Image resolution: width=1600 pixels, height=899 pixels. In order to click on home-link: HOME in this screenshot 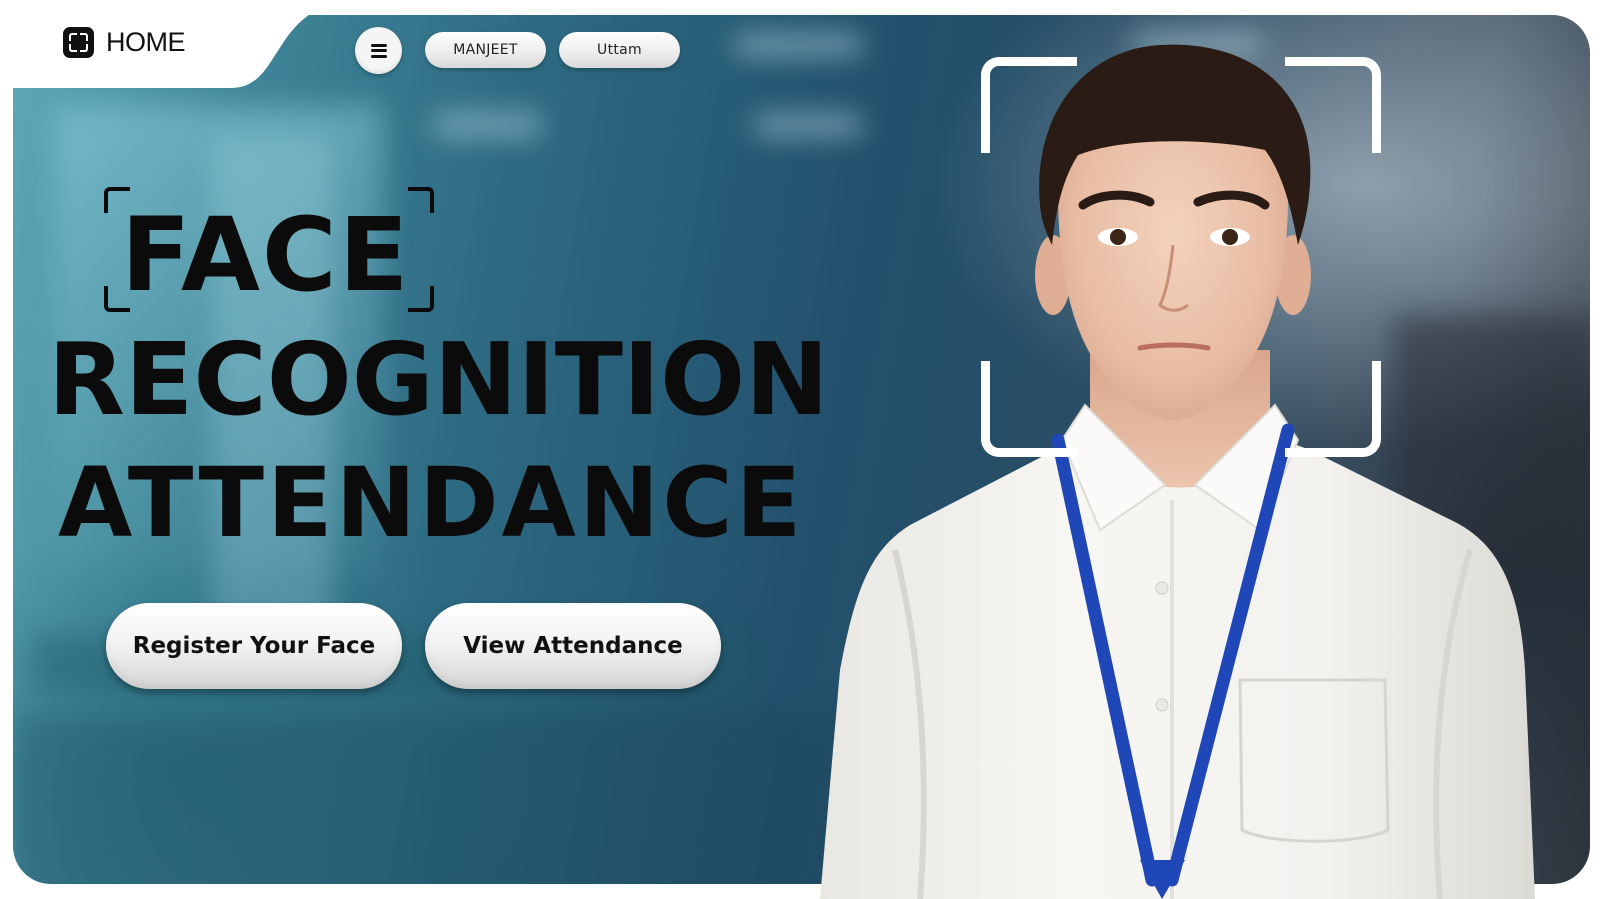, I will do `click(124, 42)`.